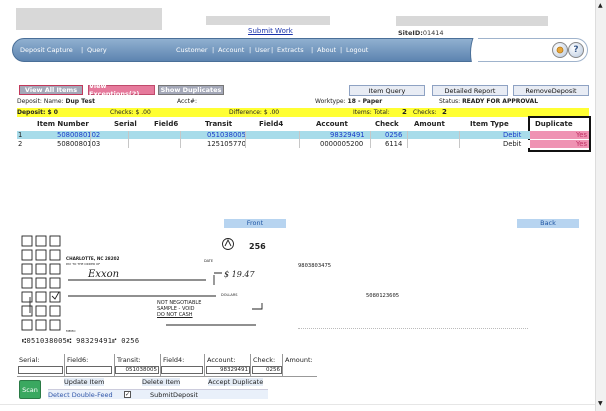 This screenshot has height=411, width=606. I want to click on difference-total: Difference: $ .00, so click(254, 112).